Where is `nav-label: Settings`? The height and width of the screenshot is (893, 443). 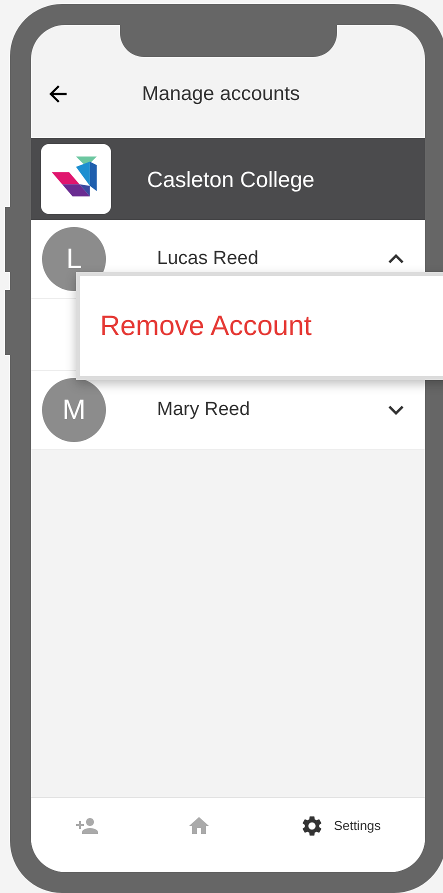
nav-label: Settings is located at coordinates (357, 826).